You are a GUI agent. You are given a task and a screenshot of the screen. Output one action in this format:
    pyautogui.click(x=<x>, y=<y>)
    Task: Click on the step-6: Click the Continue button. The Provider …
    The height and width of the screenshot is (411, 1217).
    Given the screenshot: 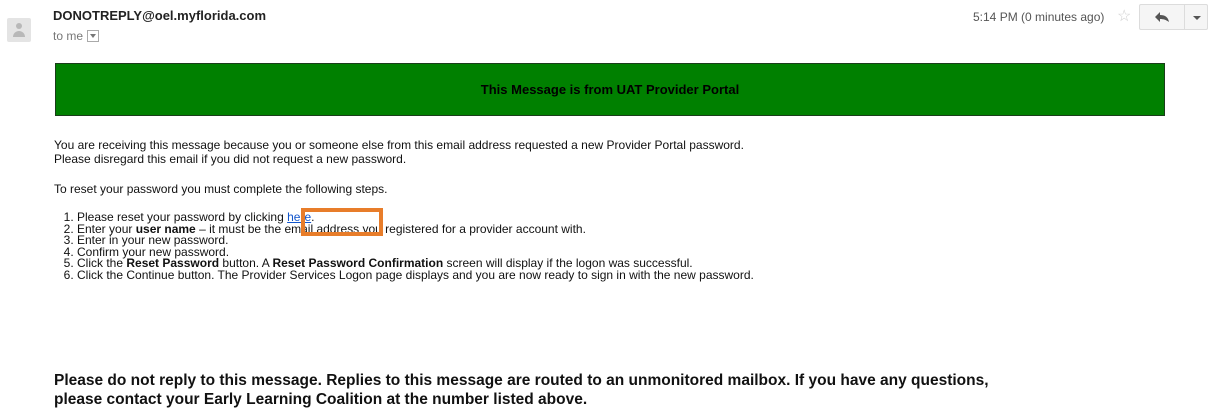 What is the action you would take?
    pyautogui.click(x=415, y=275)
    